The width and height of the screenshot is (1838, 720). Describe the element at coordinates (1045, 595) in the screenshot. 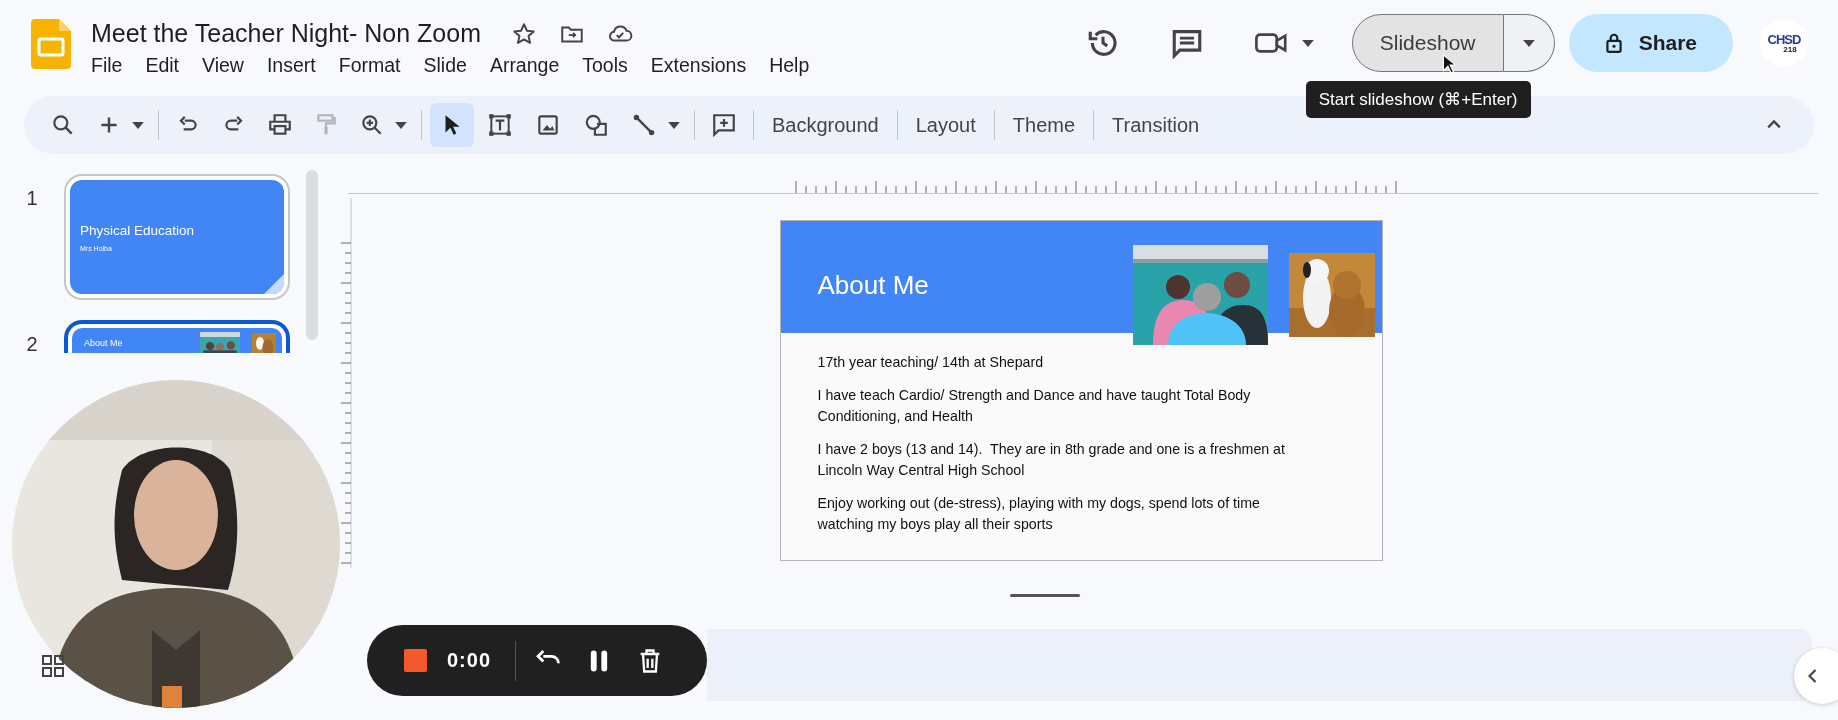

I see `resize-handle` at that location.